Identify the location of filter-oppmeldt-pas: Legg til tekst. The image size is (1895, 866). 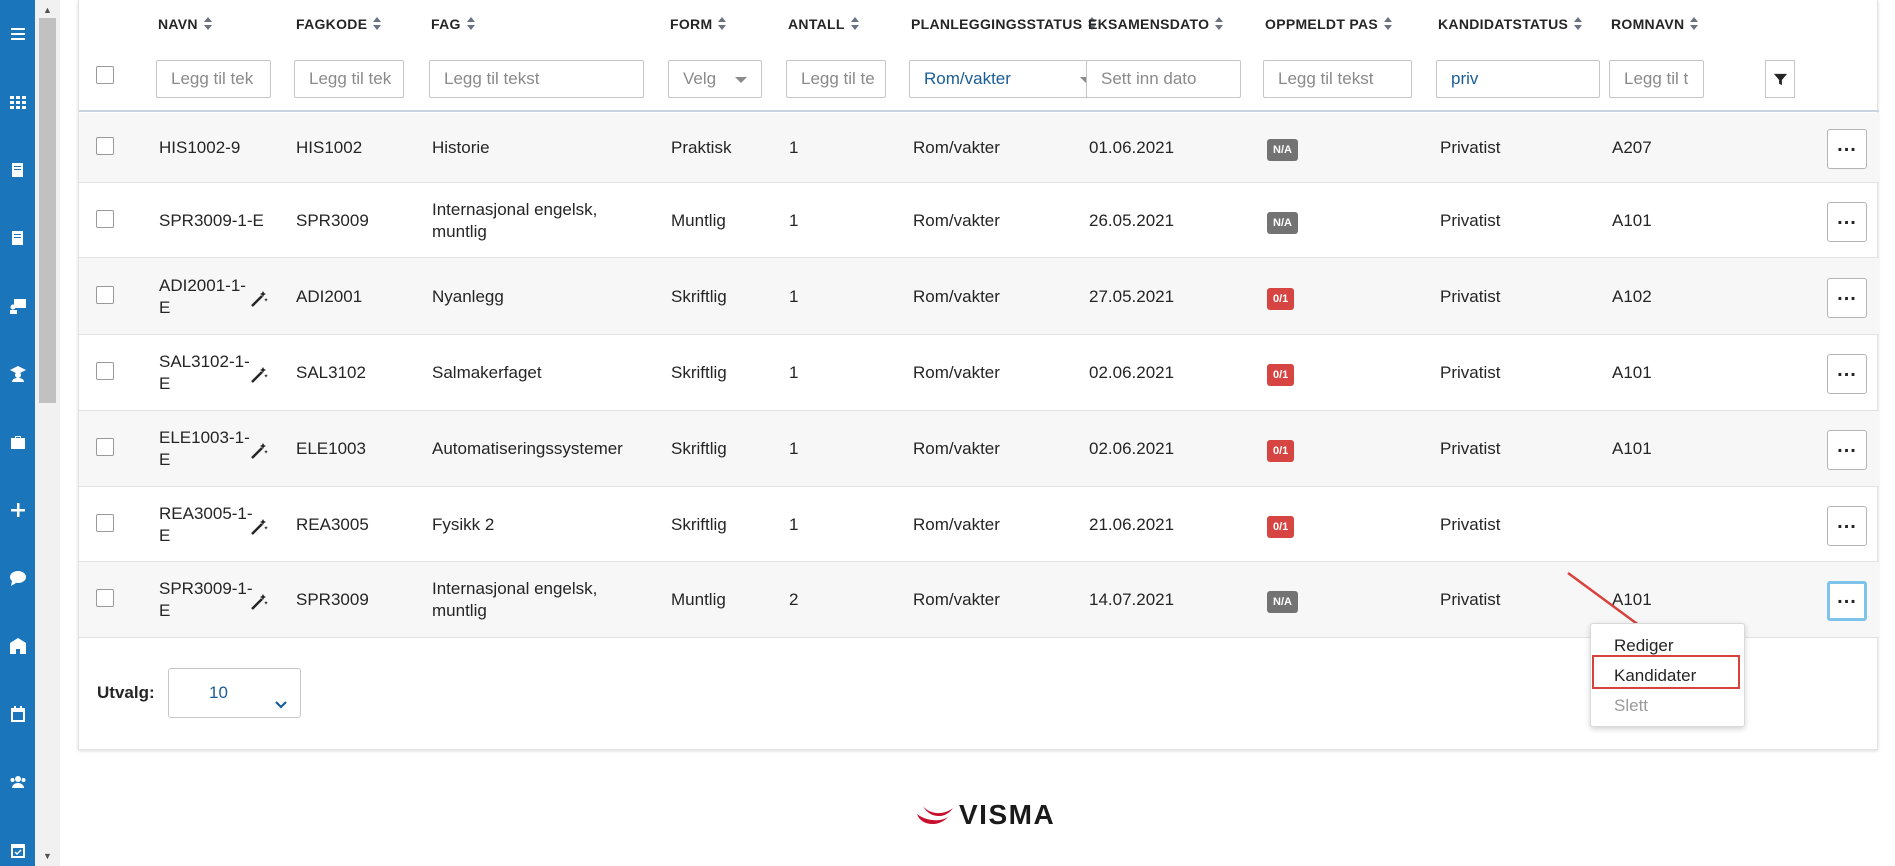
(1337, 79).